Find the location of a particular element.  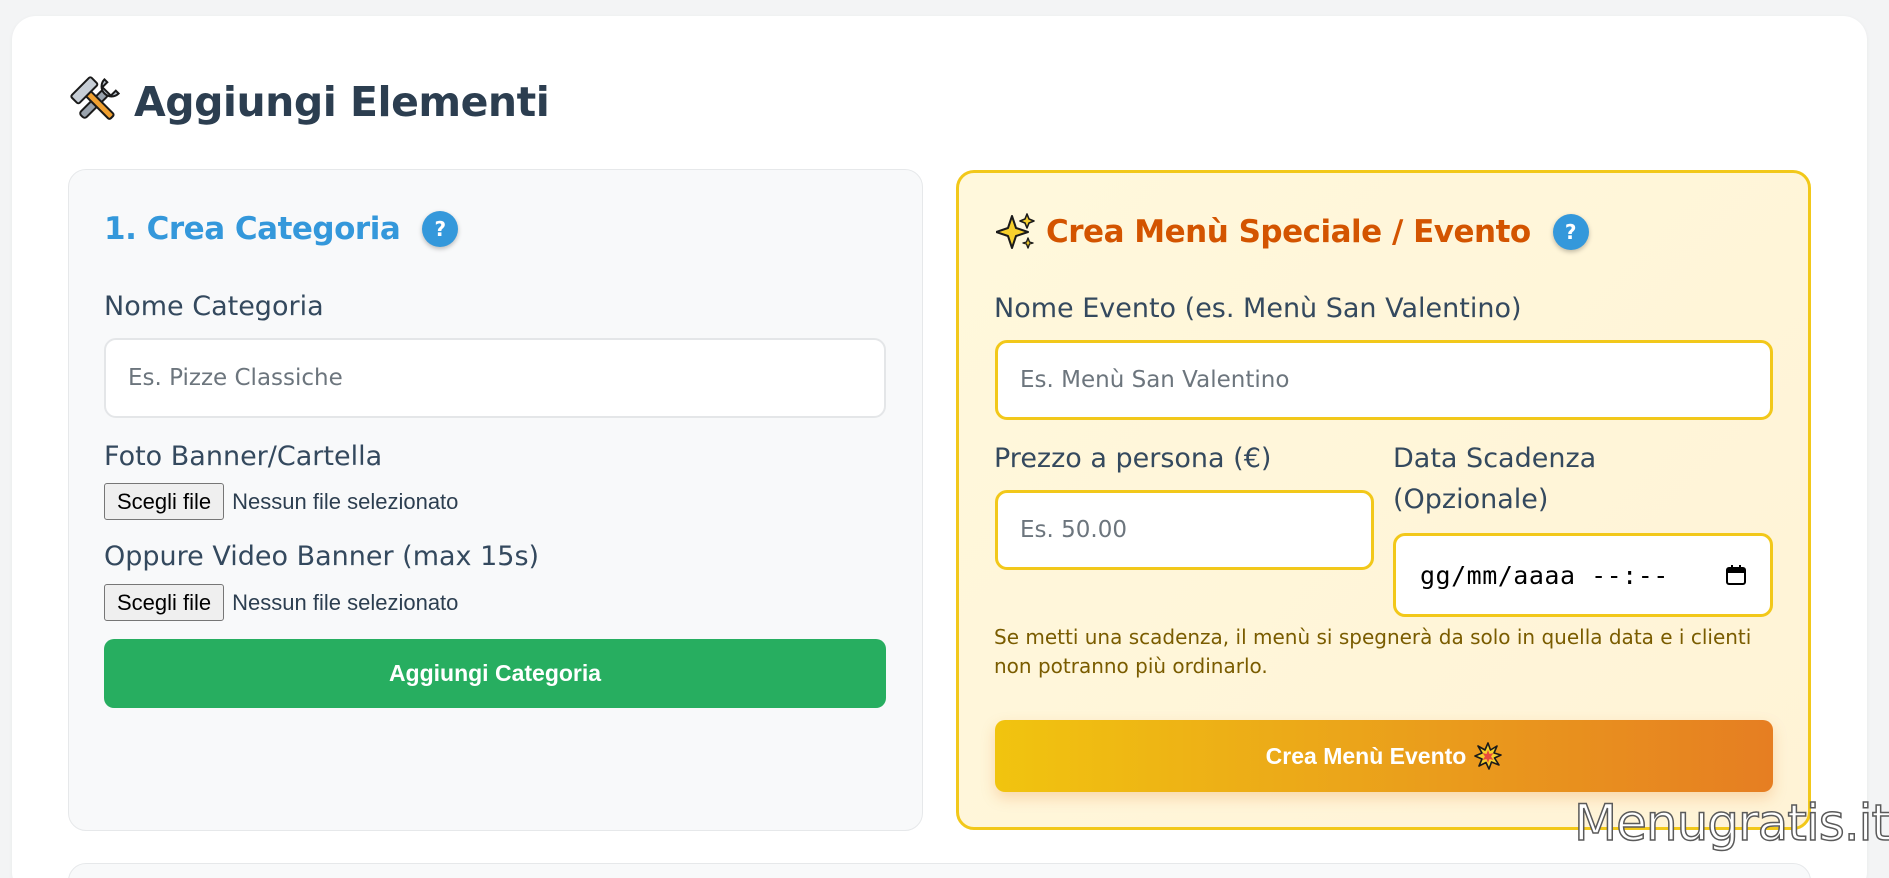

page-title: Aggiungi Elementi is located at coordinates (310, 102).